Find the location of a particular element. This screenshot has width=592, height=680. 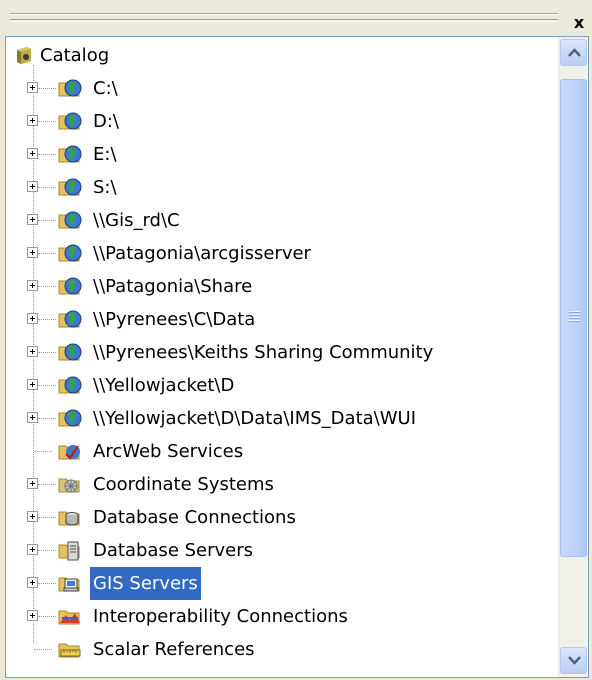

tree-item: \\Gis_rd\C is located at coordinates (282, 220).